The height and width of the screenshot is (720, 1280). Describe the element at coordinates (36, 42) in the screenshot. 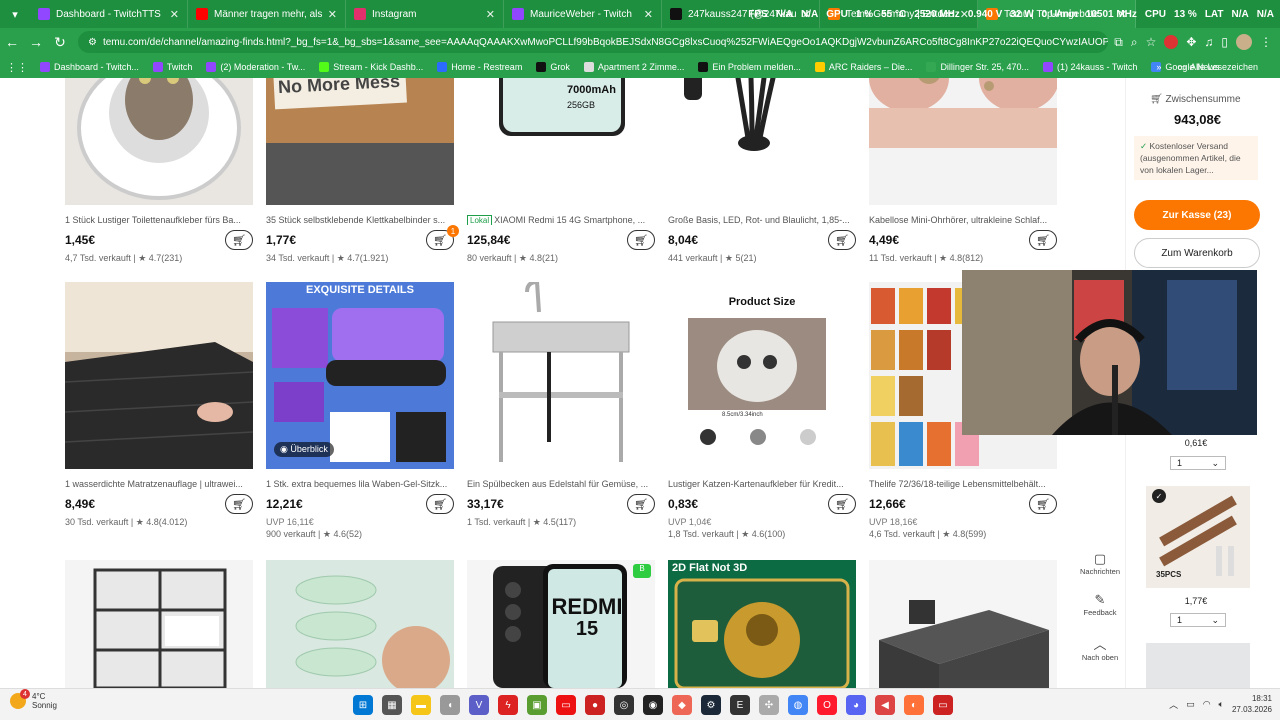

I see `forward-icon: →` at that location.